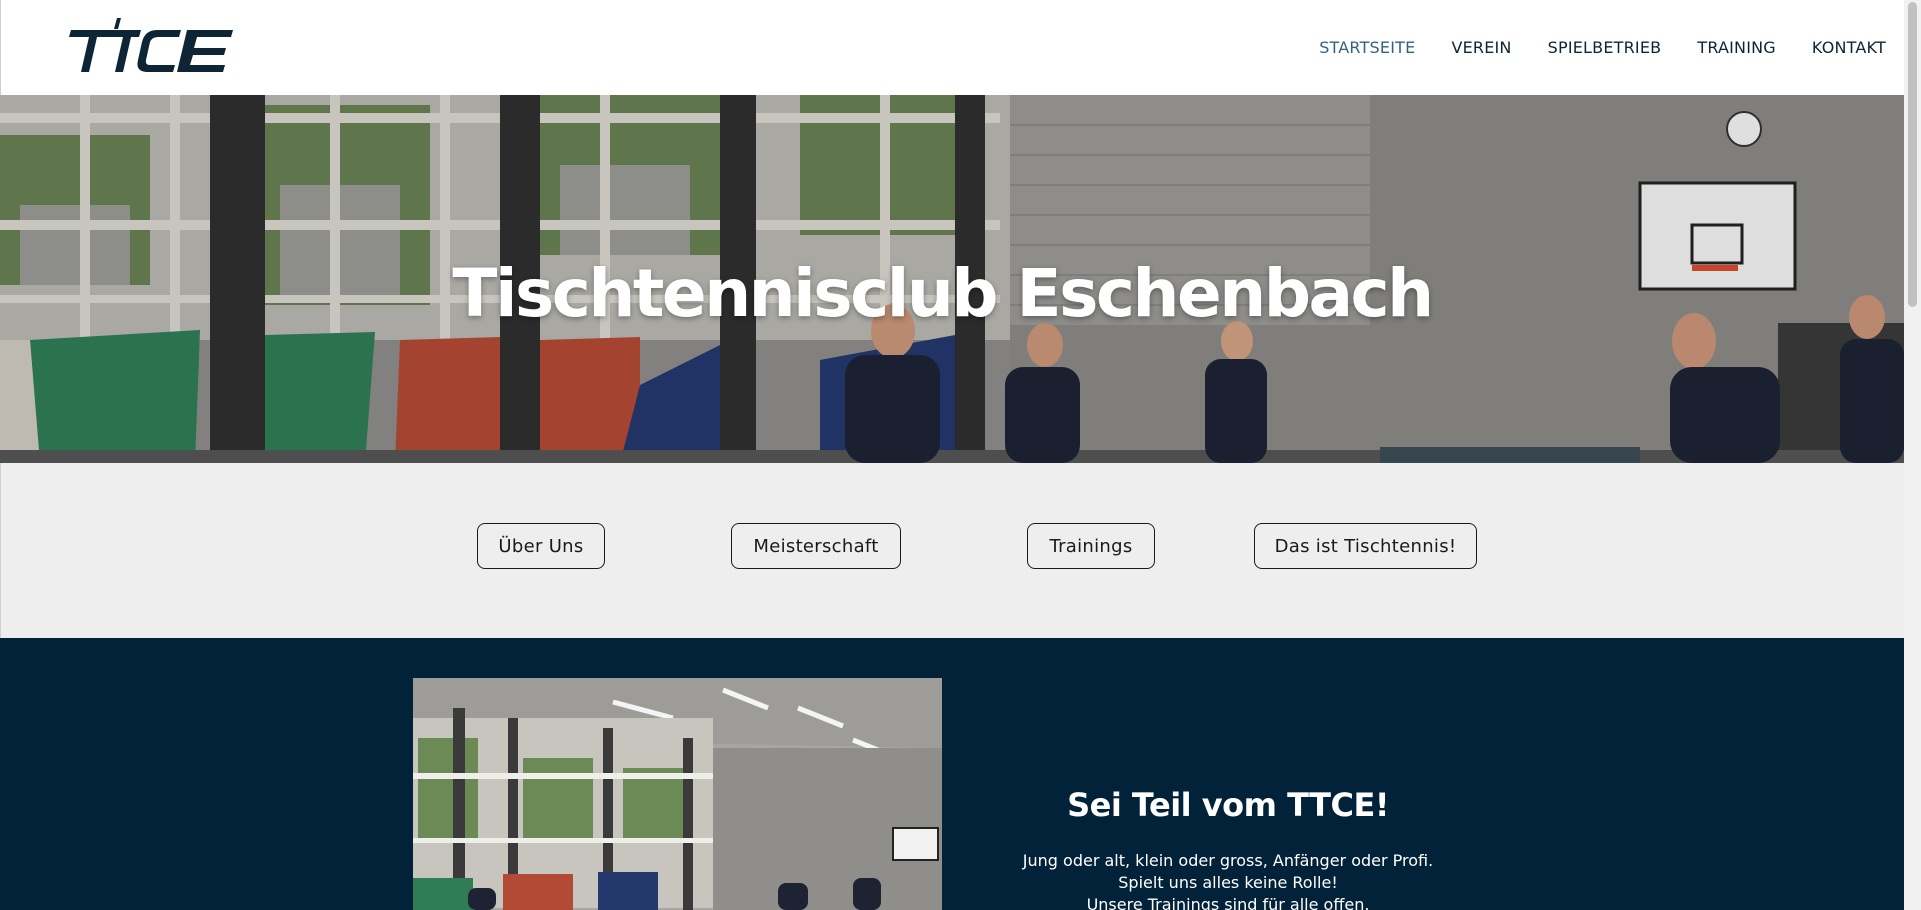 Image resolution: width=1921 pixels, height=910 pixels. I want to click on scrollbar-thumb, so click(1912, 154).